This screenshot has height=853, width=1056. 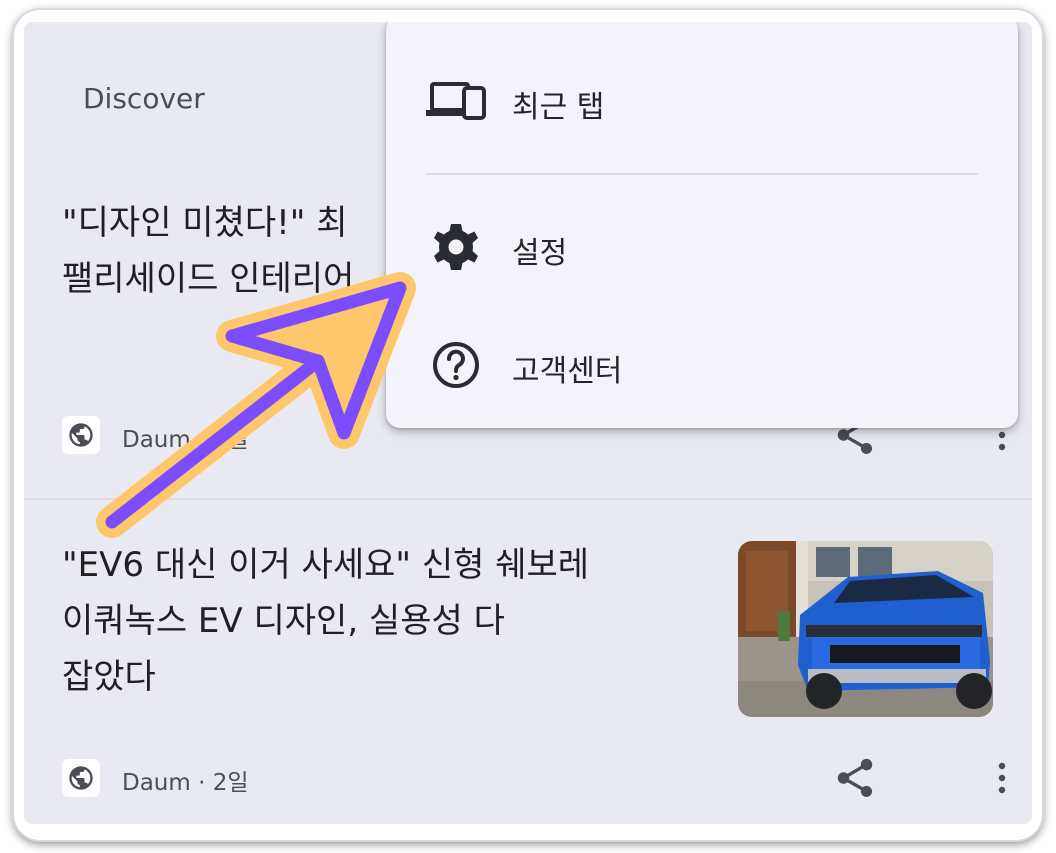 I want to click on share-icon, so click(x=855, y=778).